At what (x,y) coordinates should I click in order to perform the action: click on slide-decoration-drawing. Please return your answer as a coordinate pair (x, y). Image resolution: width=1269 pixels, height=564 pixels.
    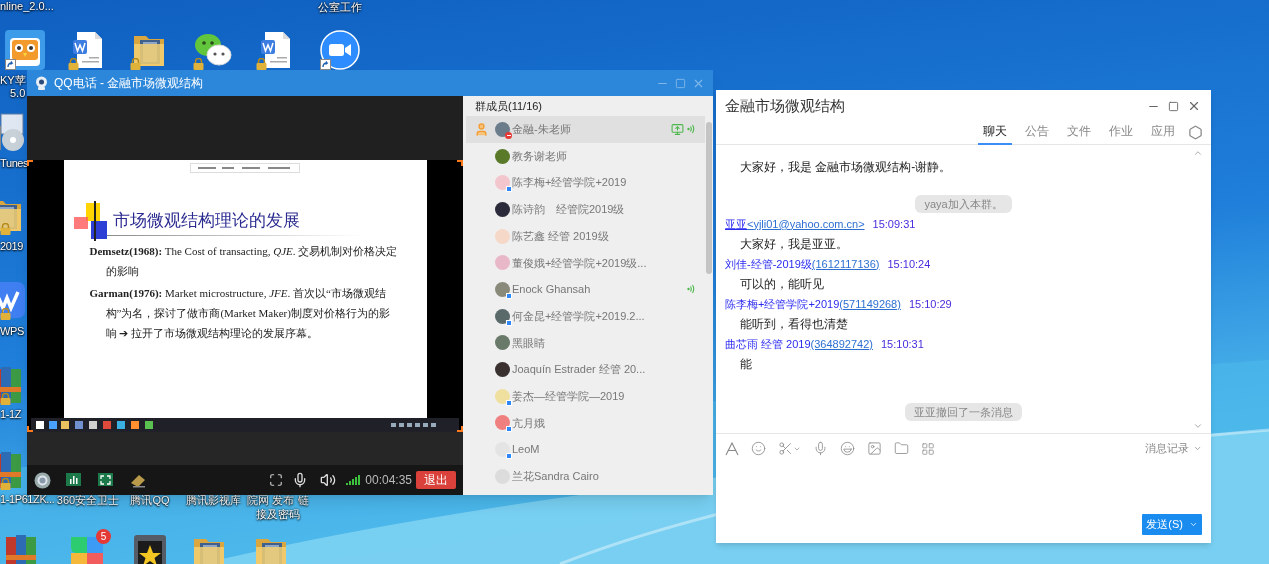
    Looking at the image, I should click on (91, 221).